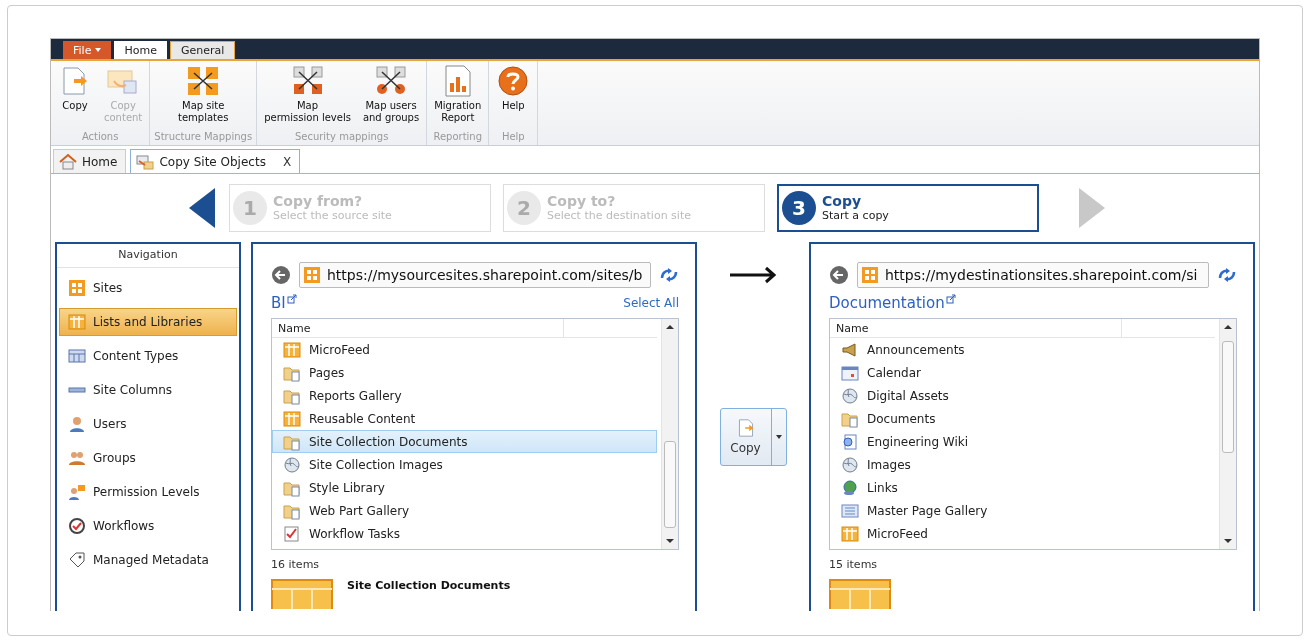 The width and height of the screenshot is (1310, 643). Describe the element at coordinates (75, 97) in the screenshot. I see `ribbon-button: Copy` at that location.